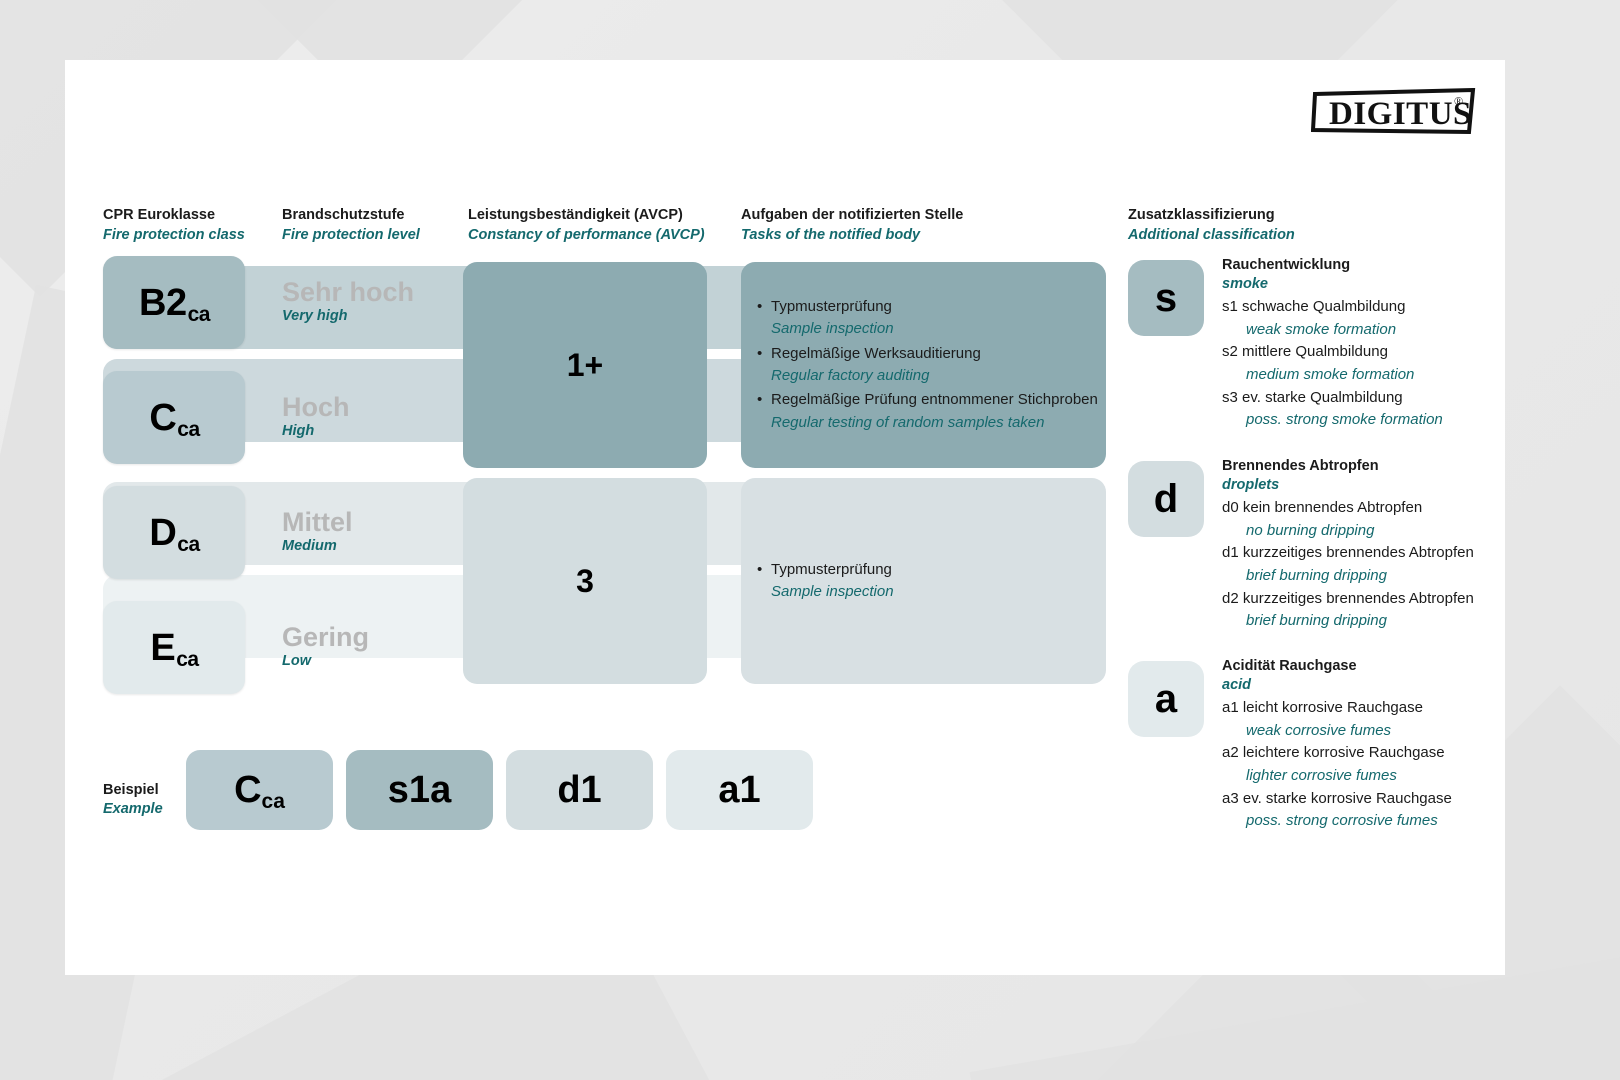  I want to click on example-value: Cca, so click(259, 791).